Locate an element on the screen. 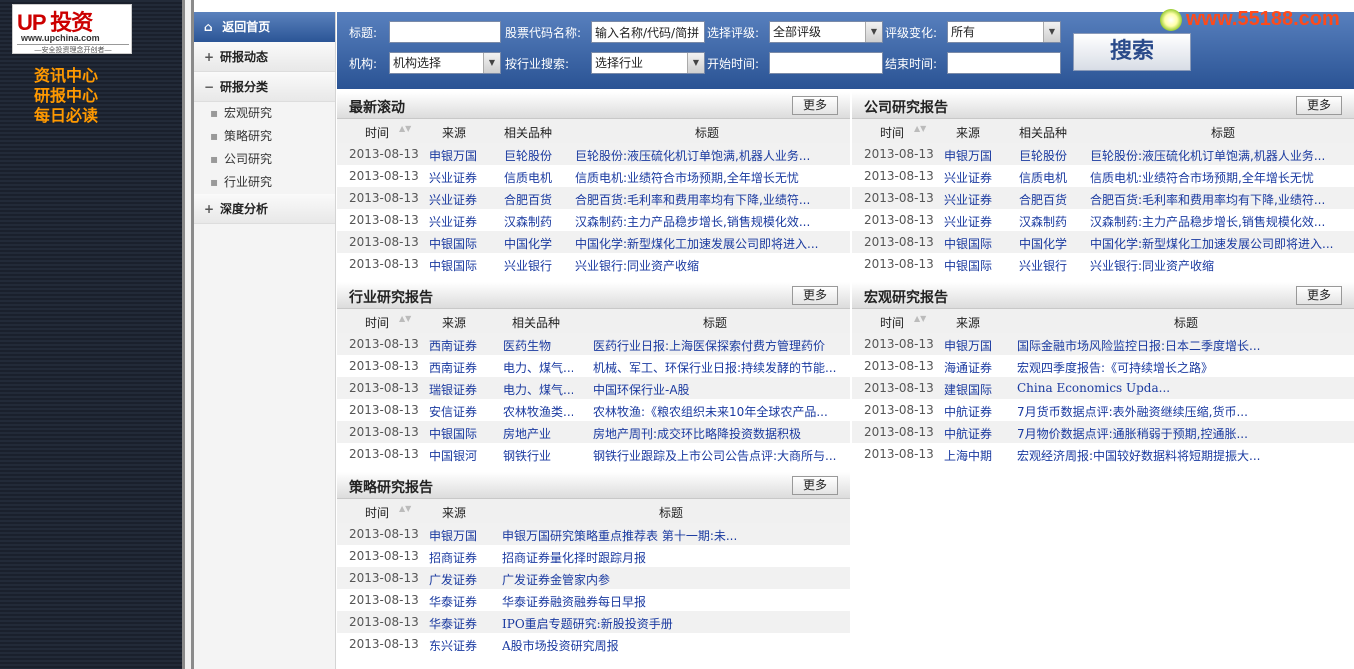  row-title-link: 招商证券量化择时跟踪月报 is located at coordinates (672, 557).